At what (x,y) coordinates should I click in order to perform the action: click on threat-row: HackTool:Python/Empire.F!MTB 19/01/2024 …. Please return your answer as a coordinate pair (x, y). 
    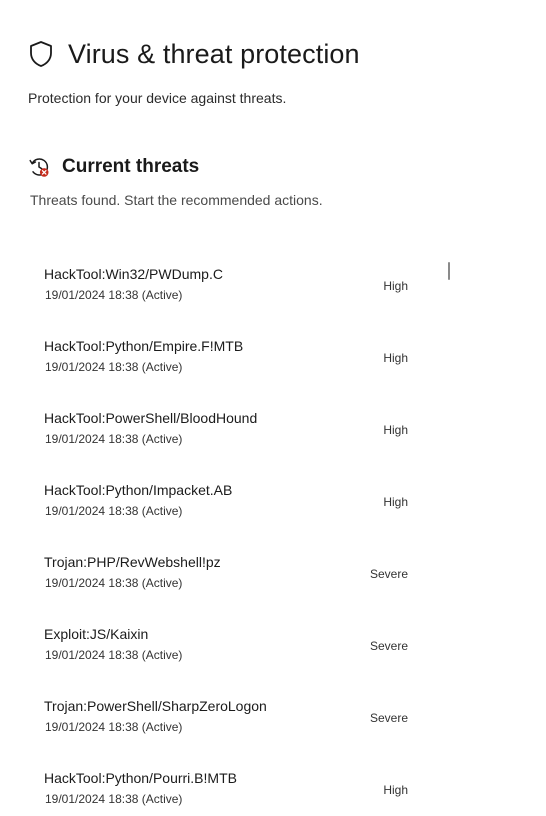
    Looking at the image, I should click on (225, 358).